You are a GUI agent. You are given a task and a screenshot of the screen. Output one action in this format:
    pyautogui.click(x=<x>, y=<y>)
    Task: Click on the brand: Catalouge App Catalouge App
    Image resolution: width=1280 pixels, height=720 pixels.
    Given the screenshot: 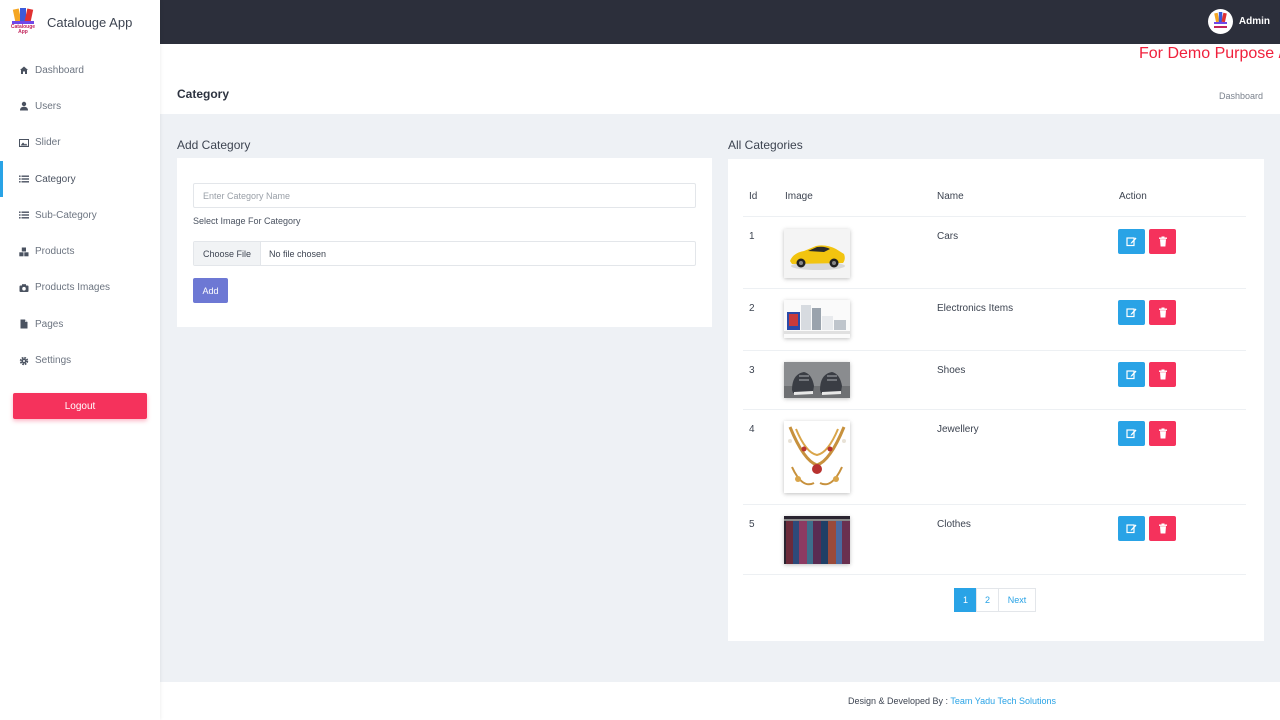 What is the action you would take?
    pyautogui.click(x=80, y=22)
    